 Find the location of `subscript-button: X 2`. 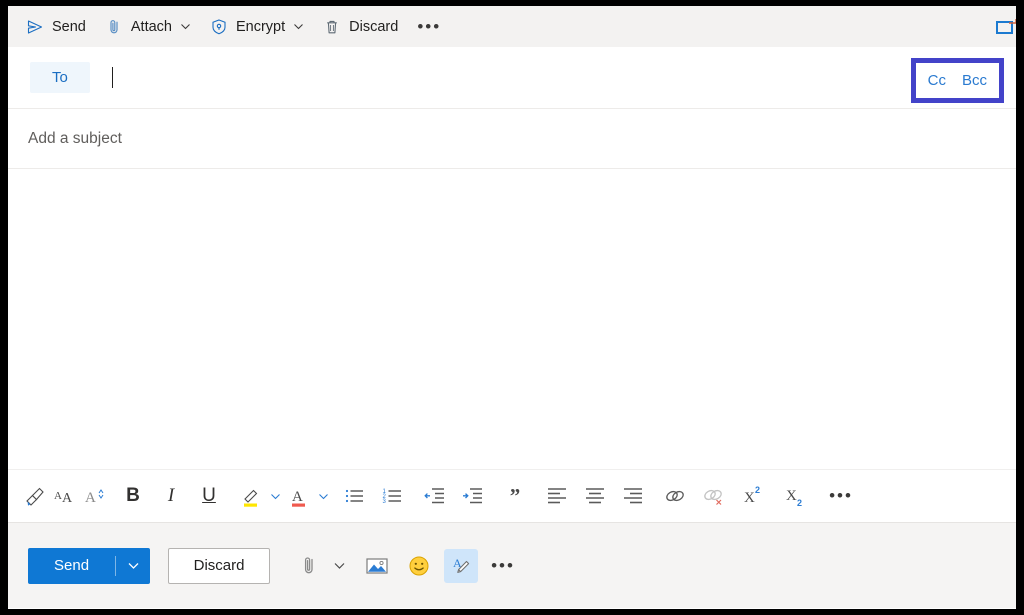

subscript-button: X 2 is located at coordinates (797, 496).